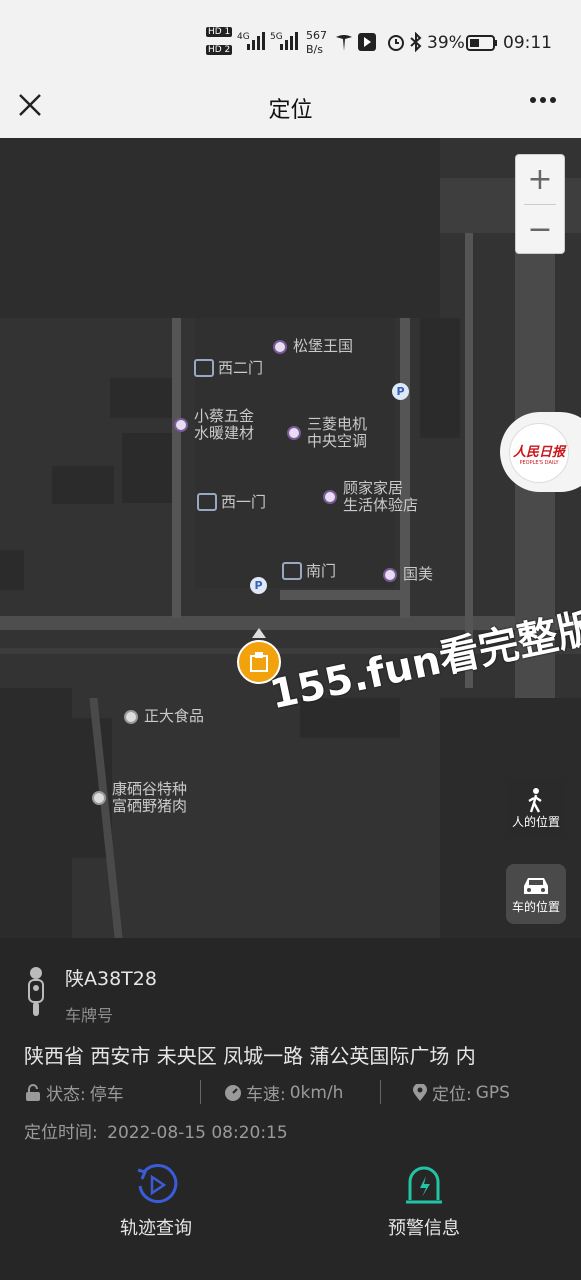 This screenshot has height=1280, width=581. Describe the element at coordinates (244, 501) in the screenshot. I see `poi-label: 西一门` at that location.